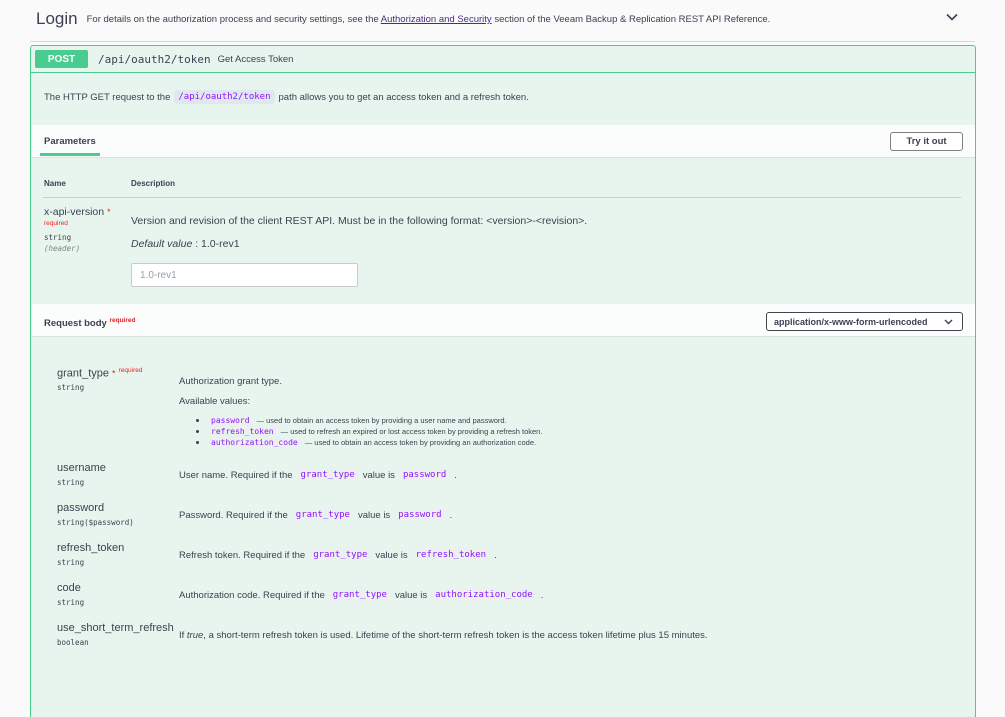  I want to click on property-name: username, so click(81, 468).